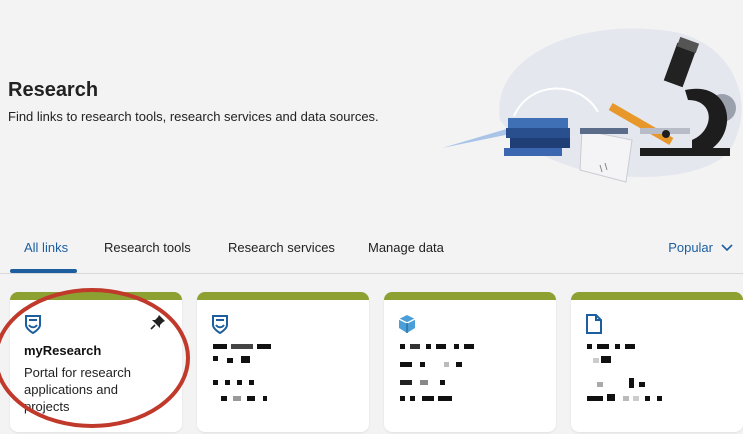 The height and width of the screenshot is (434, 743). Describe the element at coordinates (727, 247) in the screenshot. I see `chevron-down-icon` at that location.